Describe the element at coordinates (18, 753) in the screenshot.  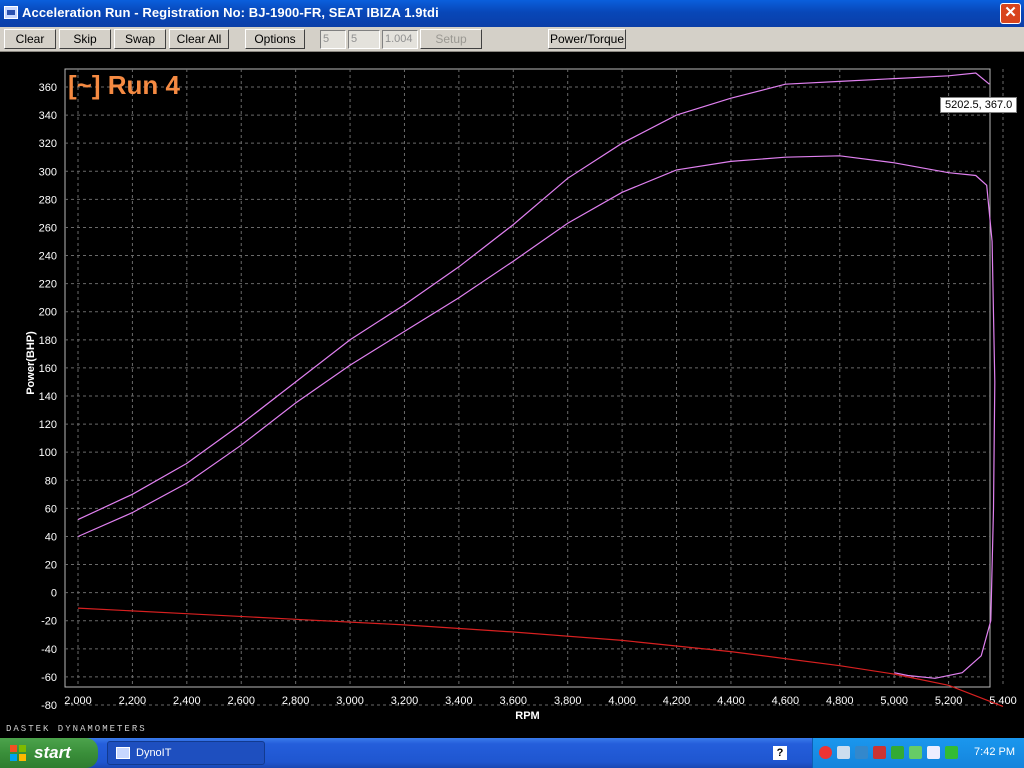
I see `windows-flag-icon` at that location.